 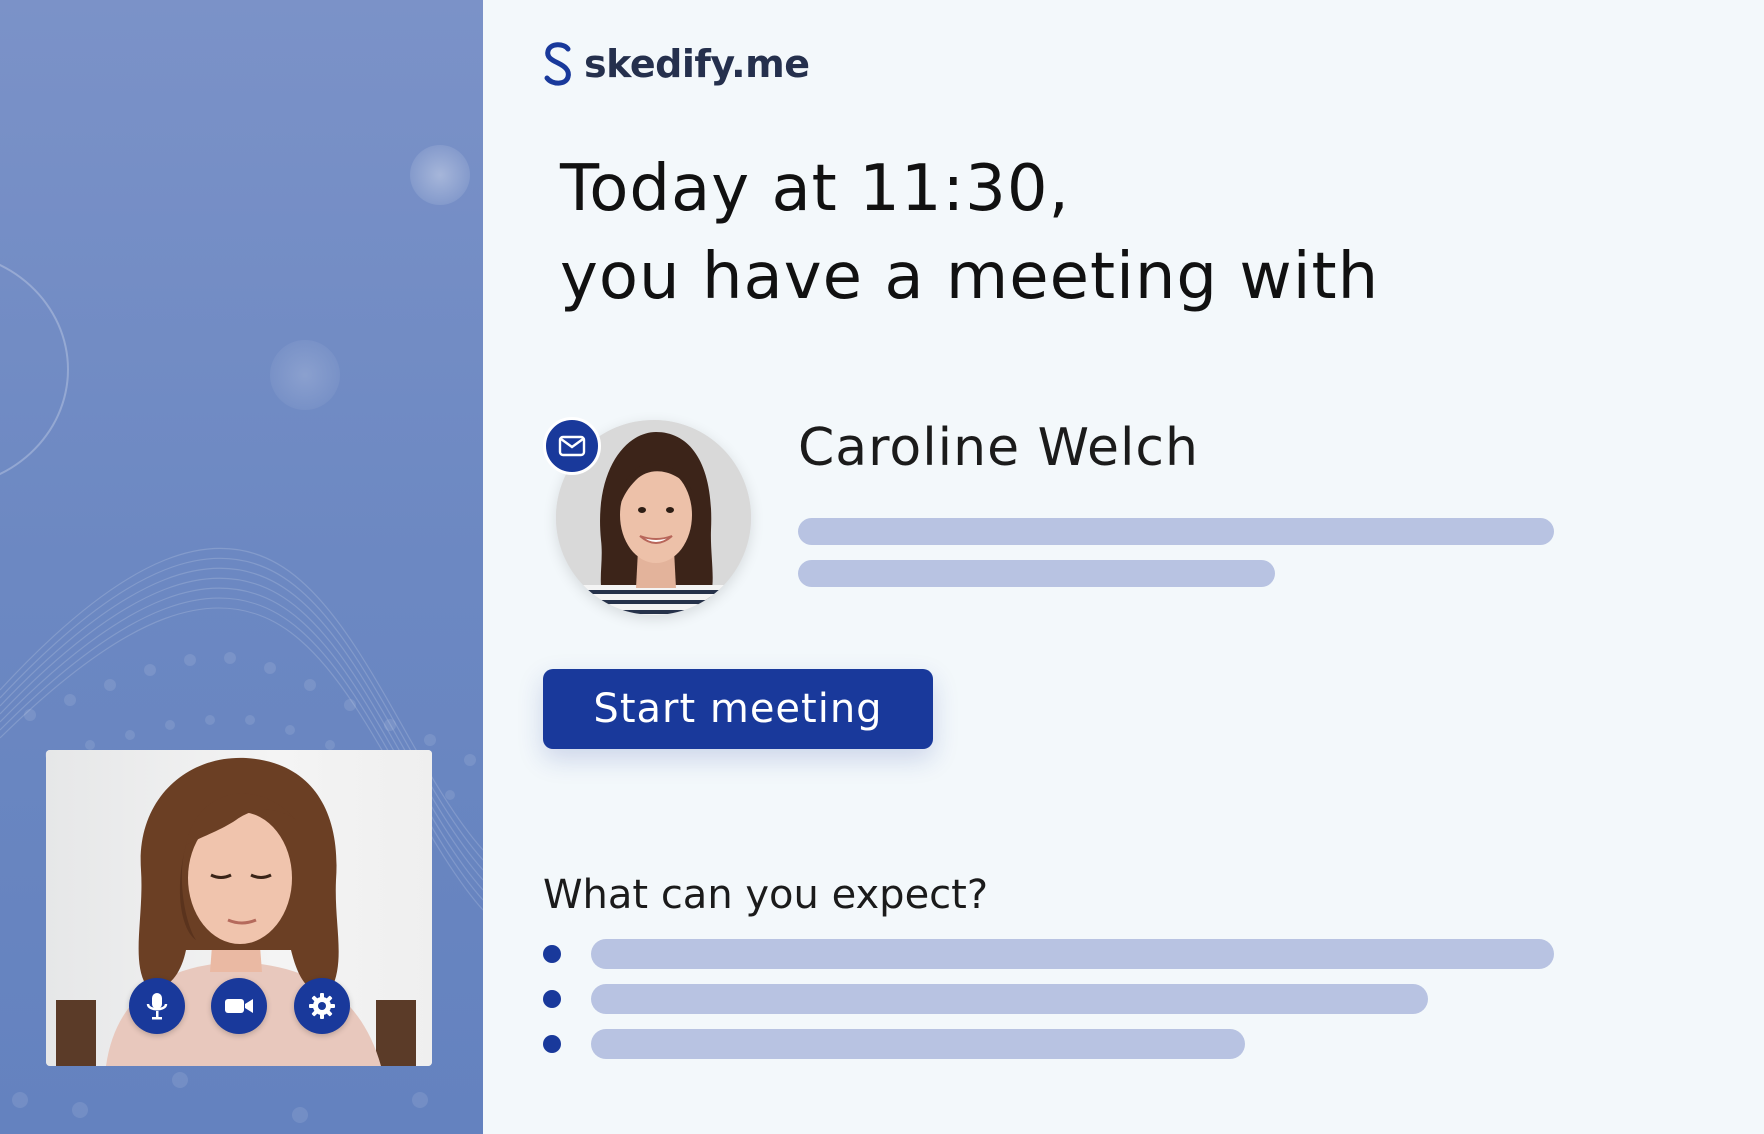 What do you see at coordinates (697, 64) in the screenshot?
I see `logo-text: skedify.me` at bounding box center [697, 64].